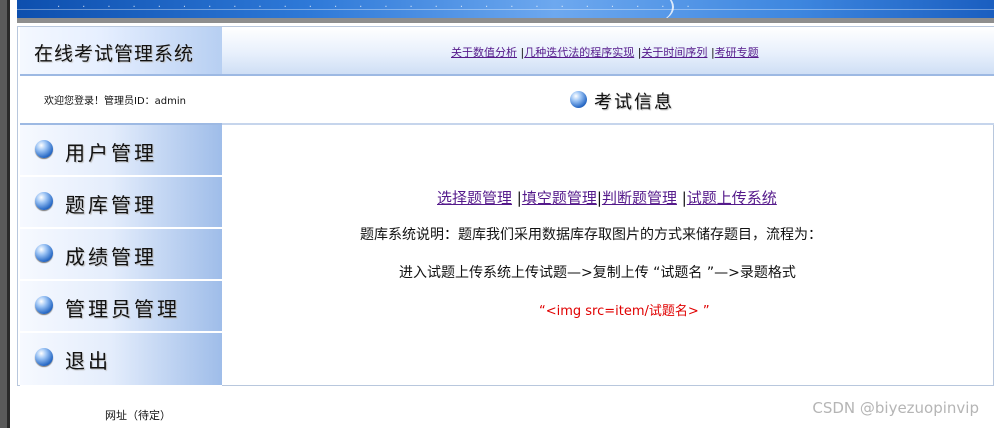  Describe the element at coordinates (591, 235) in the screenshot. I see `bank-description: 题库系统说明：题库我们采用数据库存取图片的方式来储存题目，流程为：` at that location.